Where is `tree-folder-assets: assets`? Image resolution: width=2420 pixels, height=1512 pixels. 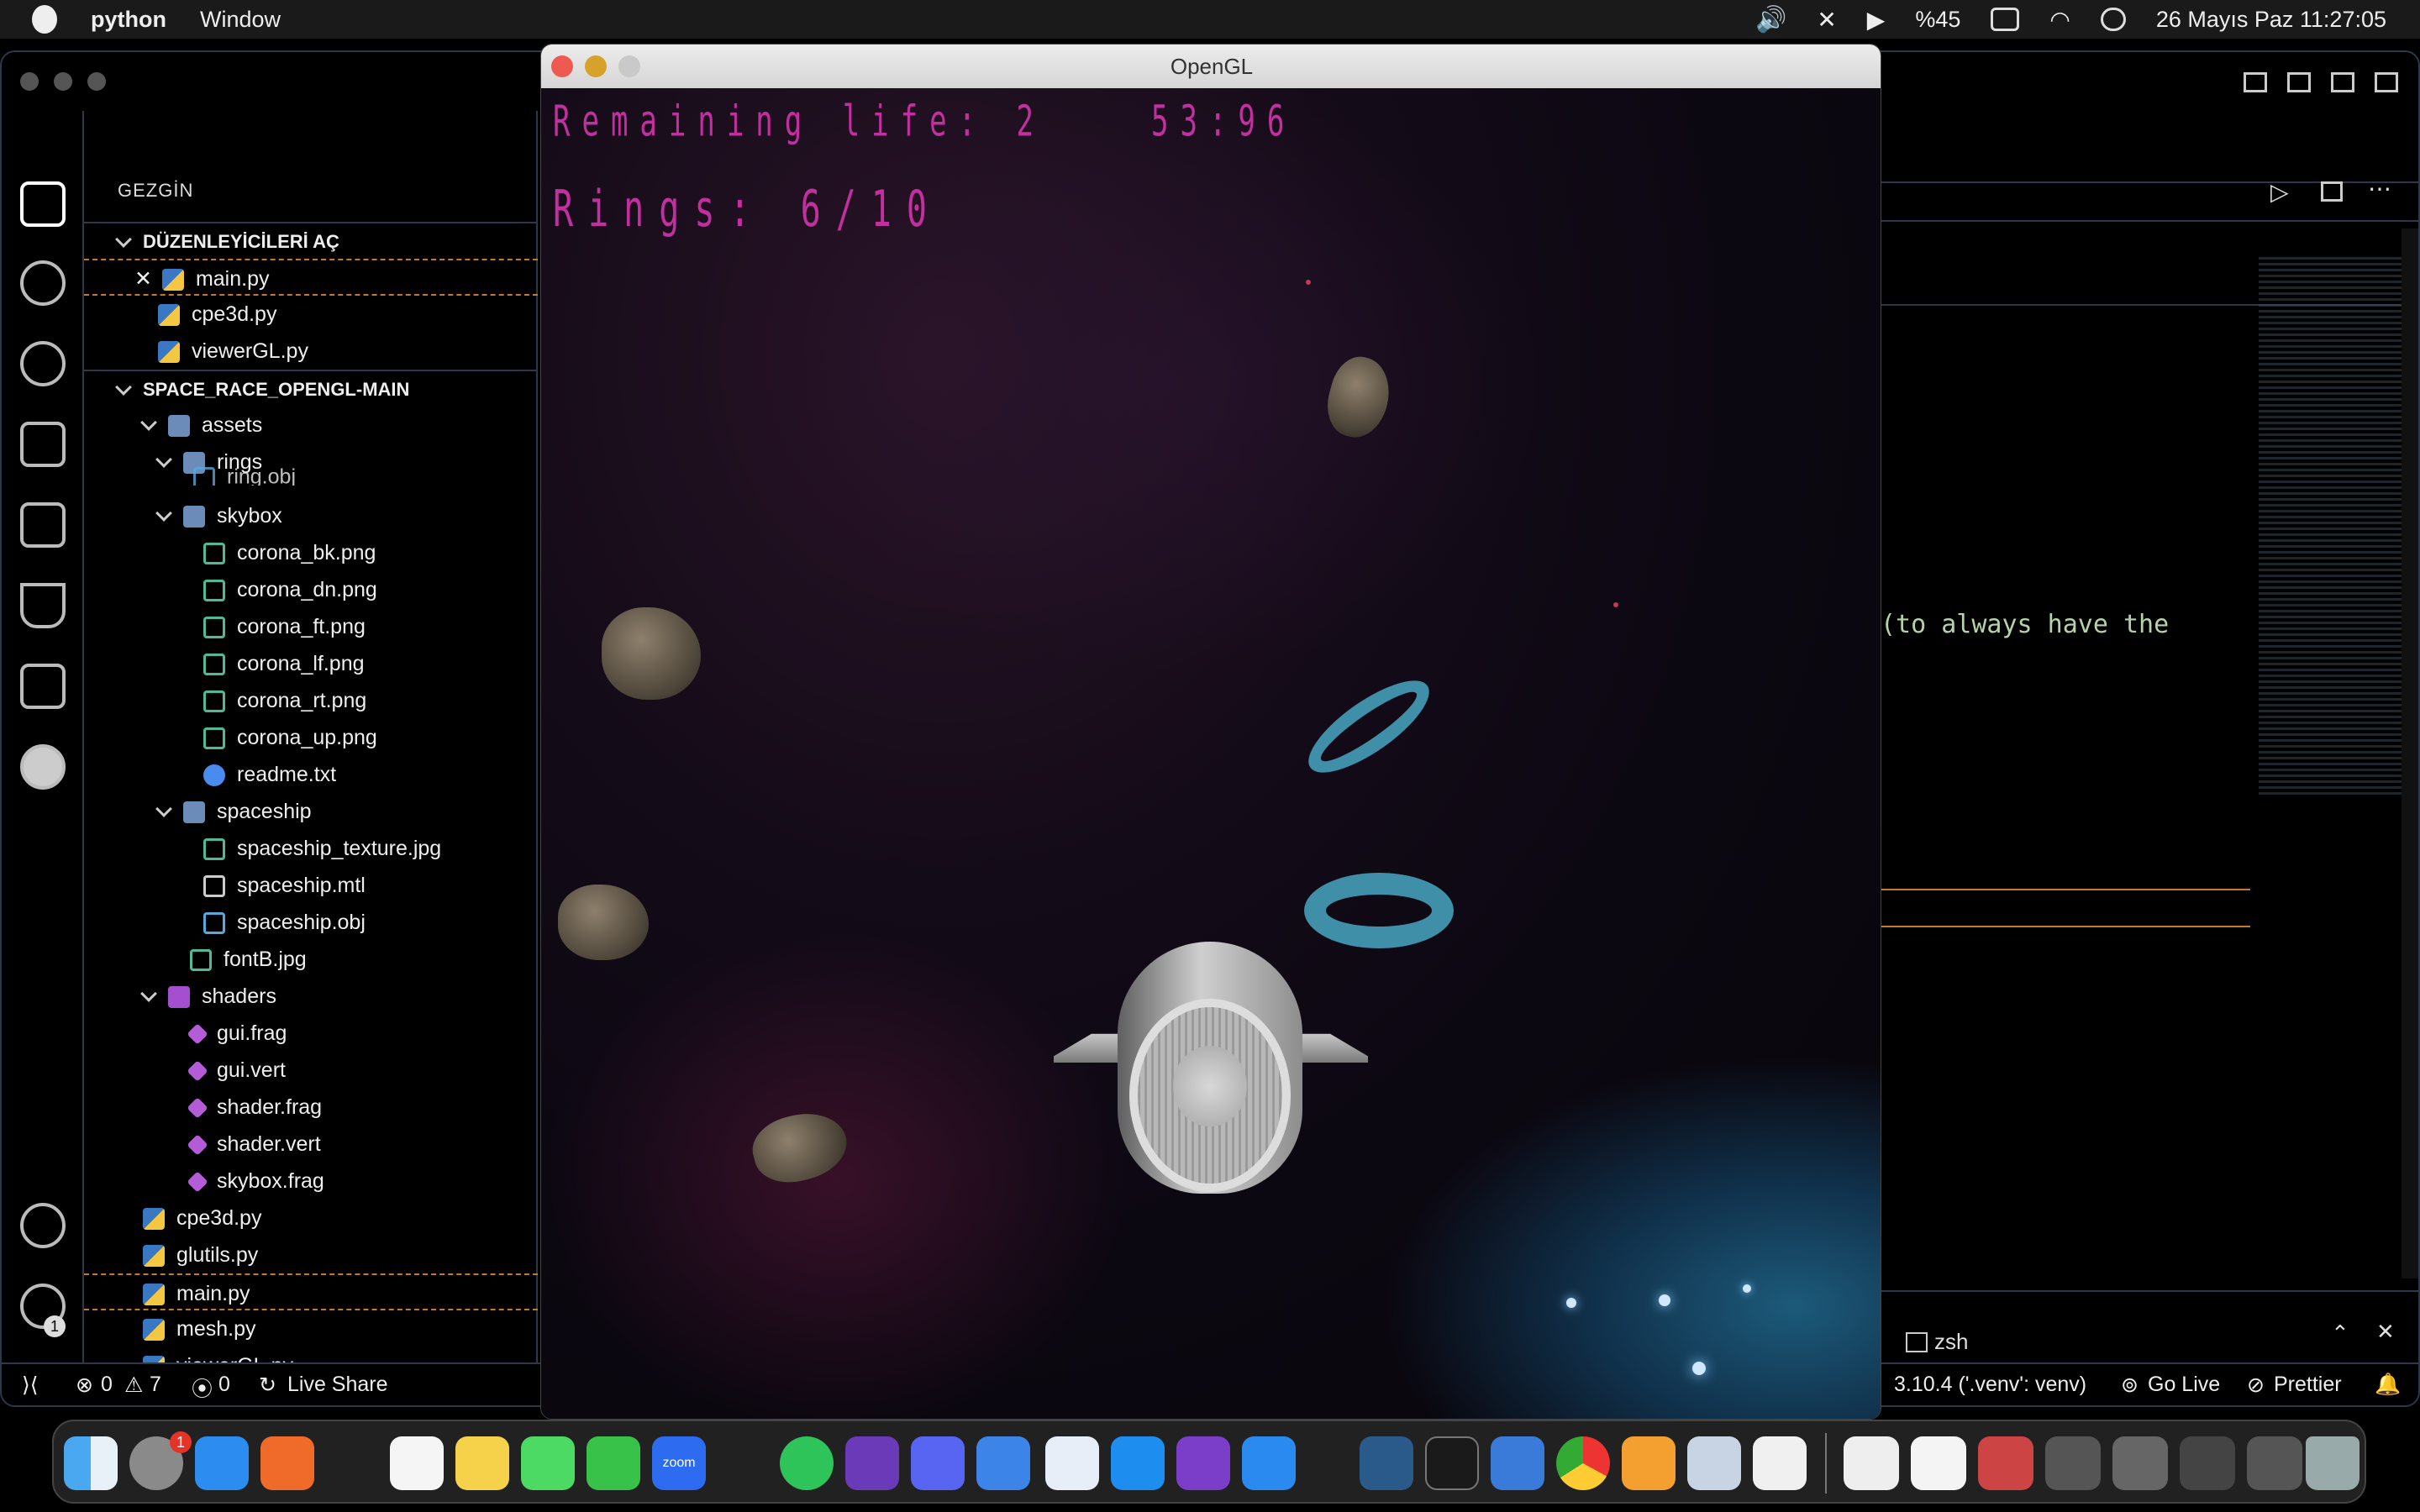 tree-folder-assets: assets is located at coordinates (311, 425).